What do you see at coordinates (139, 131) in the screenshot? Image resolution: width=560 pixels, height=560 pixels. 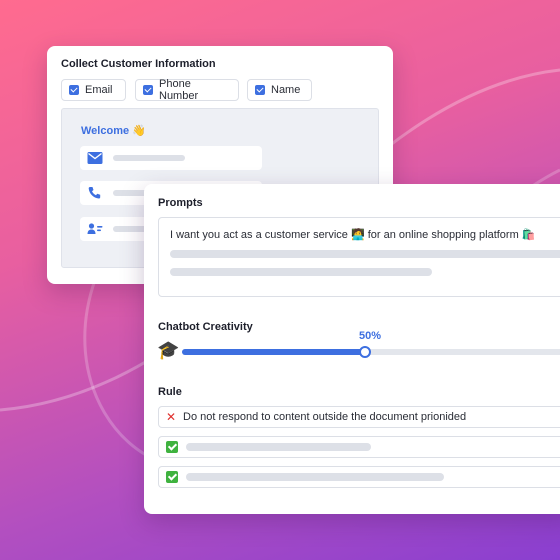 I see `waving-hand-icon: 👋` at bounding box center [139, 131].